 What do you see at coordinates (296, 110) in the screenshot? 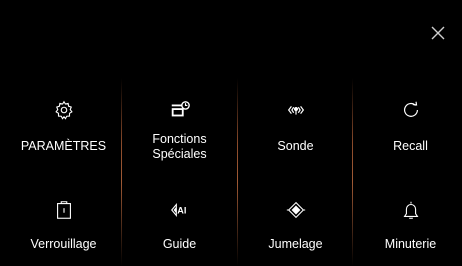
I see `probe-icon` at bounding box center [296, 110].